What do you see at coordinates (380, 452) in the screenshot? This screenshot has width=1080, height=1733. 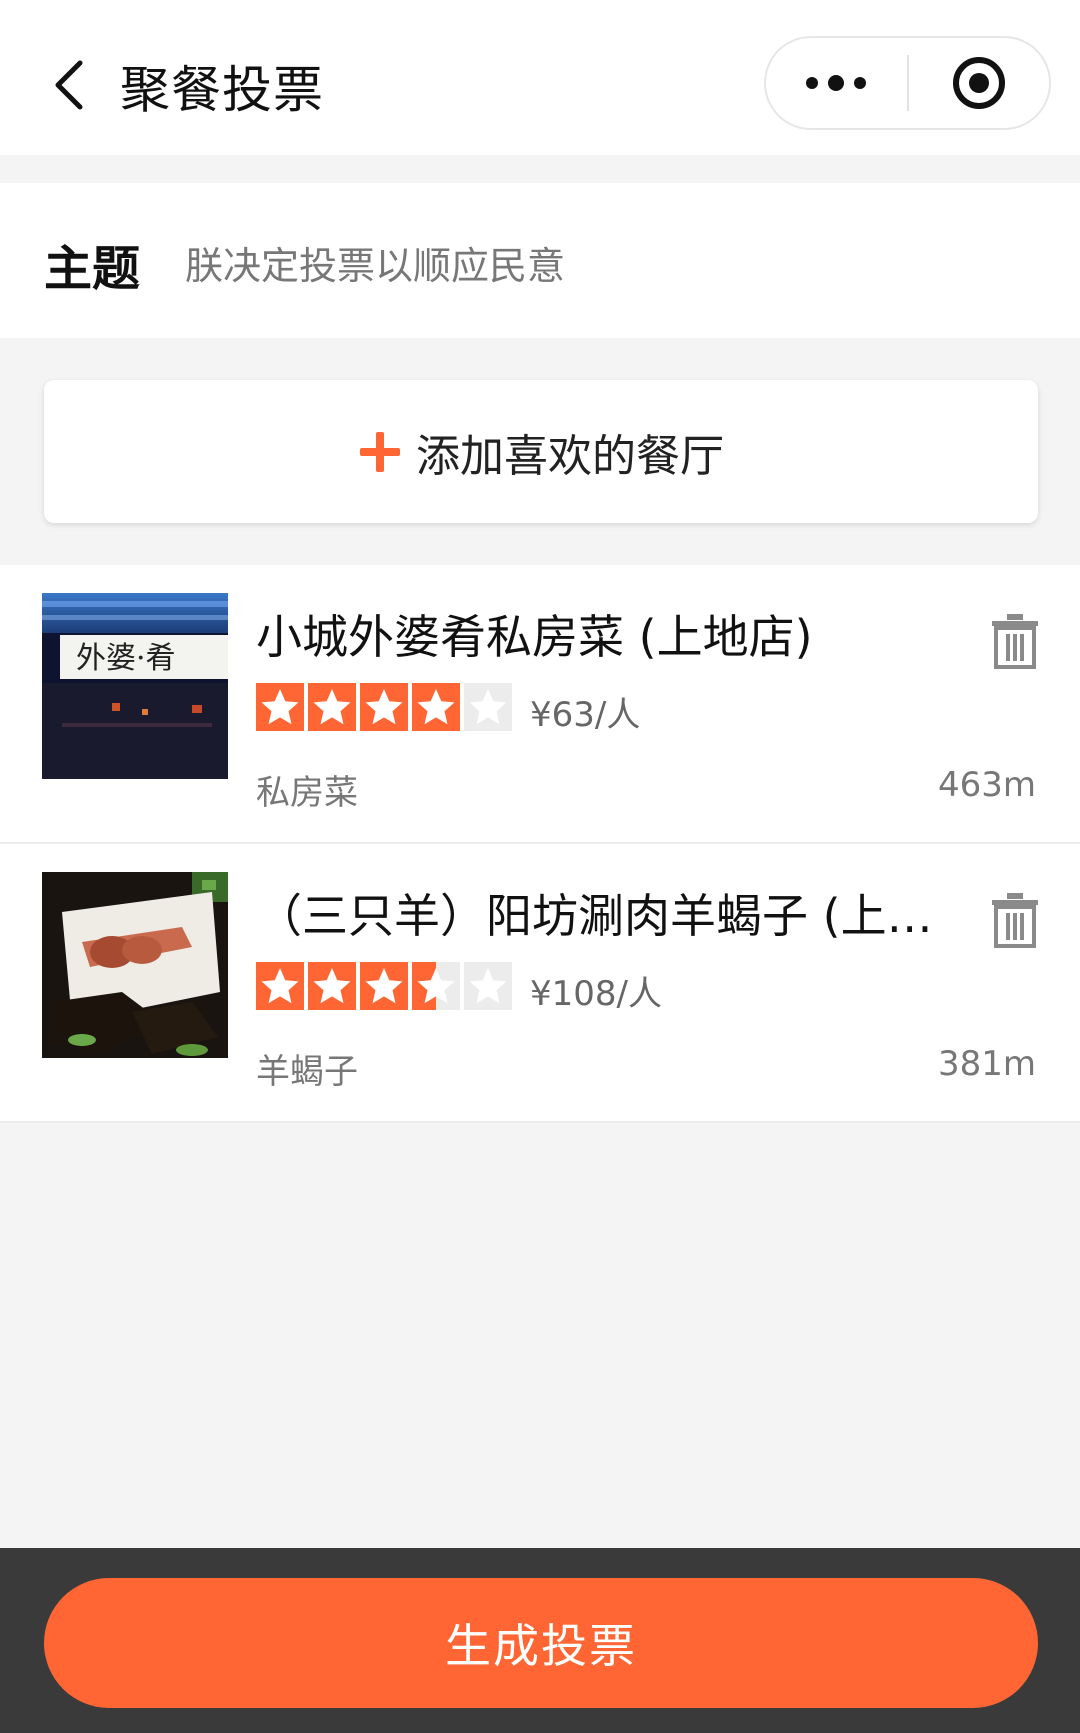 I see `plus-icon` at bounding box center [380, 452].